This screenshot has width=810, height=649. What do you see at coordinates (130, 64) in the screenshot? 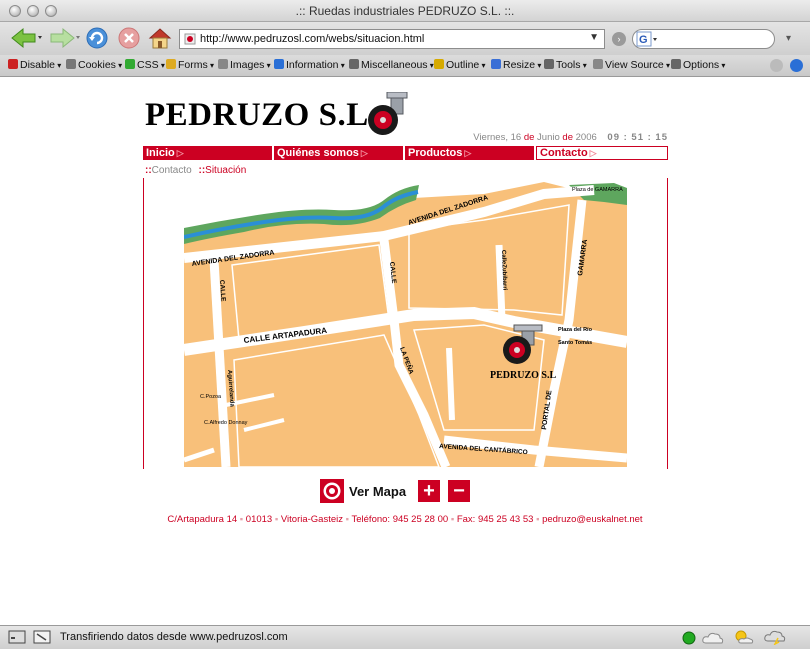
I see `css-icon` at bounding box center [130, 64].